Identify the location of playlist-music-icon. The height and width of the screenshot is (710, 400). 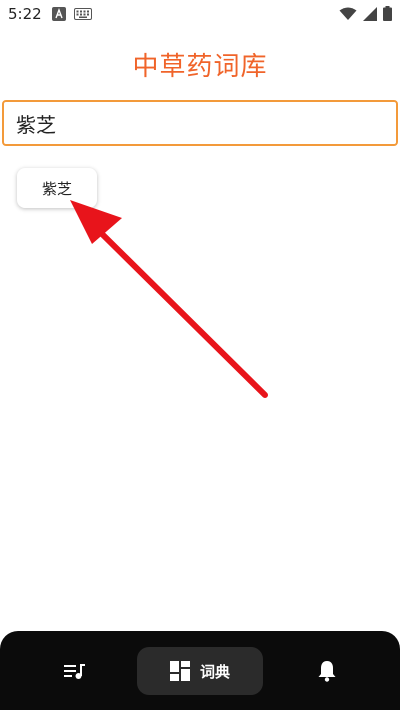
(74, 671).